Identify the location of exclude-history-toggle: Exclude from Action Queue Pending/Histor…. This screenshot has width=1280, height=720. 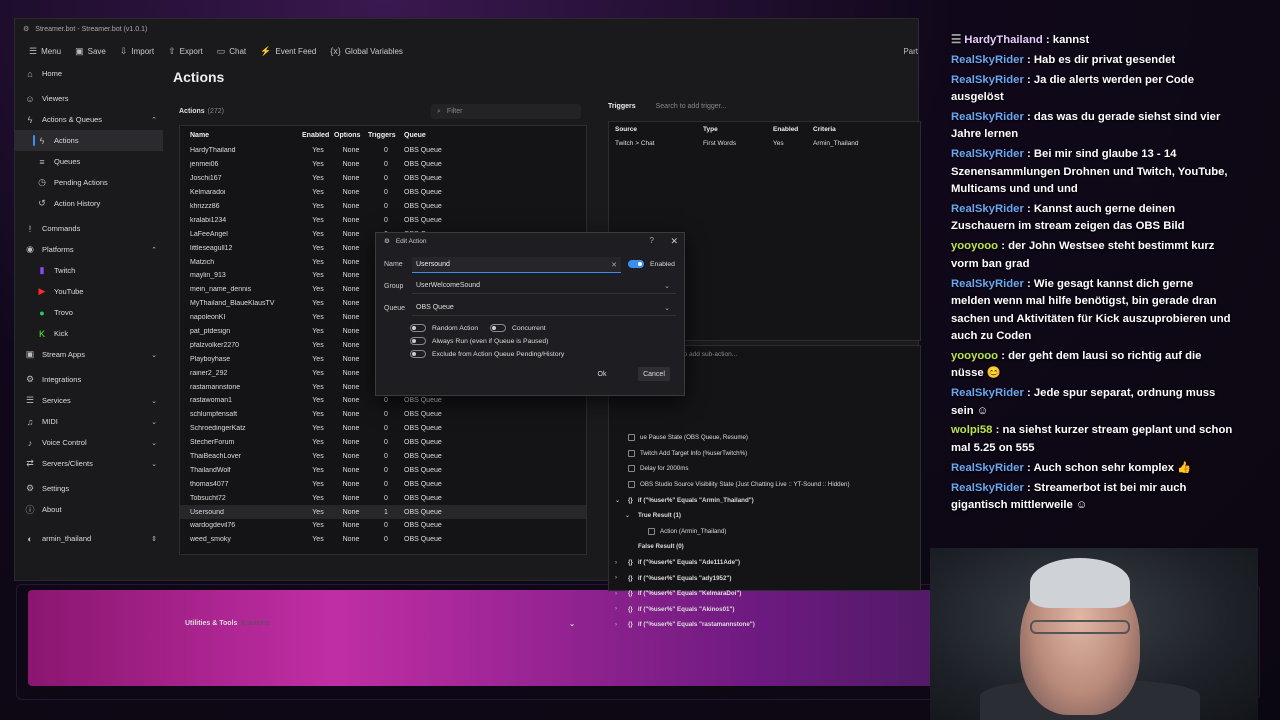
(487, 354).